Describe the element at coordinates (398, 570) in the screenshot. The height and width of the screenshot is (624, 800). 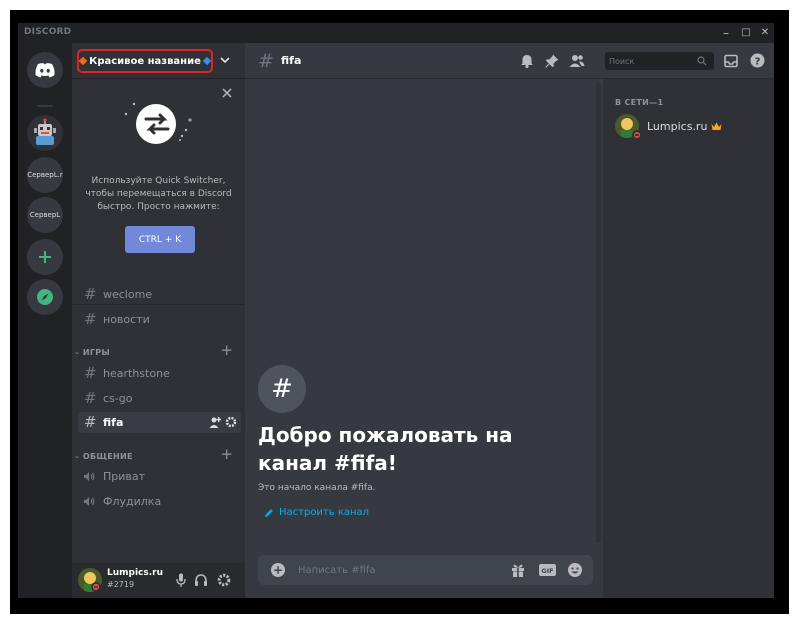
I see `message-input` at that location.